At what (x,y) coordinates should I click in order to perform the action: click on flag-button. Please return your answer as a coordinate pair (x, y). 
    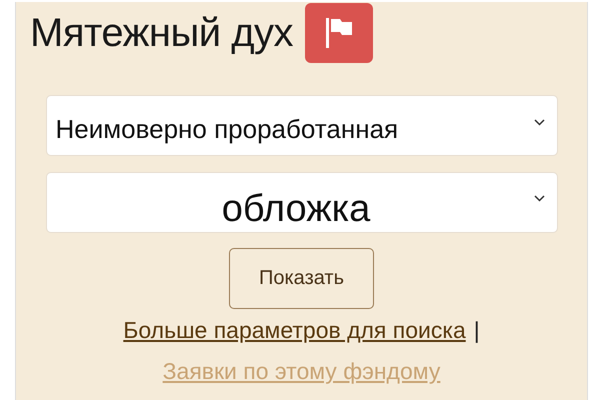
    Looking at the image, I should click on (339, 33).